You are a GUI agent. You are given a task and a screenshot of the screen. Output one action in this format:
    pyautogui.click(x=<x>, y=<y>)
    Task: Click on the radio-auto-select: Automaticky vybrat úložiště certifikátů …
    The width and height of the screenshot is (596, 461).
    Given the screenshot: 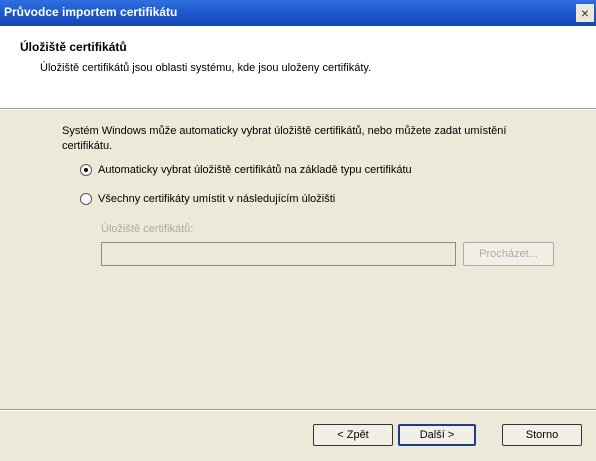 What is the action you would take?
    pyautogui.click(x=246, y=170)
    